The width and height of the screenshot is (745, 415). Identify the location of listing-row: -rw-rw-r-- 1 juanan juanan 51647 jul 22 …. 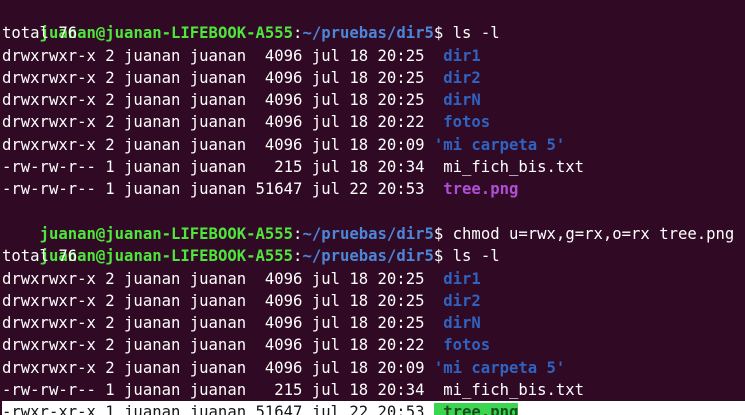
(260, 189).